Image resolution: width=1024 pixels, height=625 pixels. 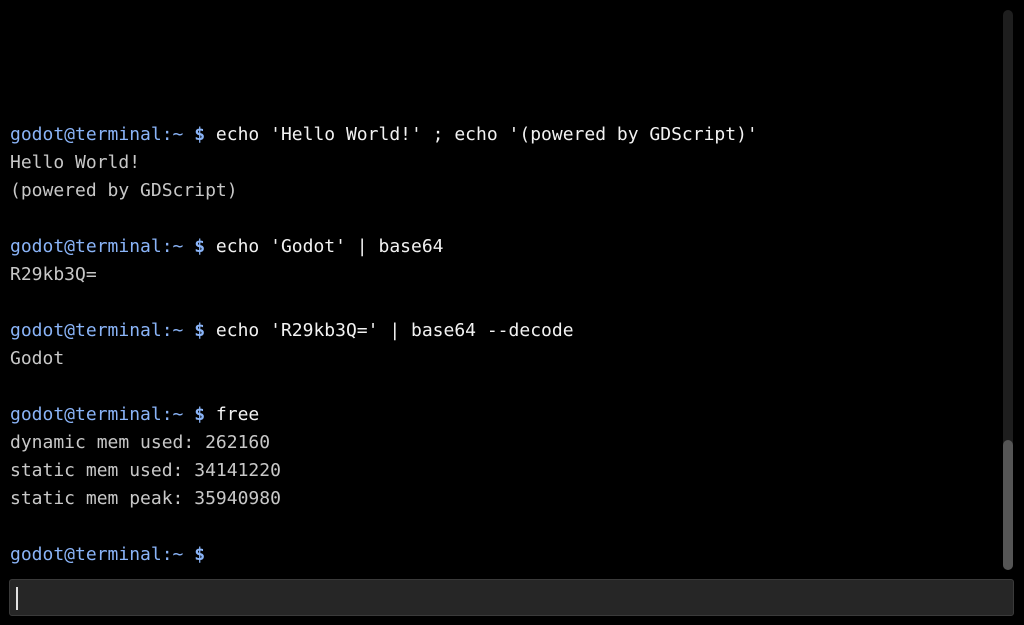 What do you see at coordinates (394, 330) in the screenshot?
I see `command-text: echo 'R29kb3Q=' | base64 --decode` at bounding box center [394, 330].